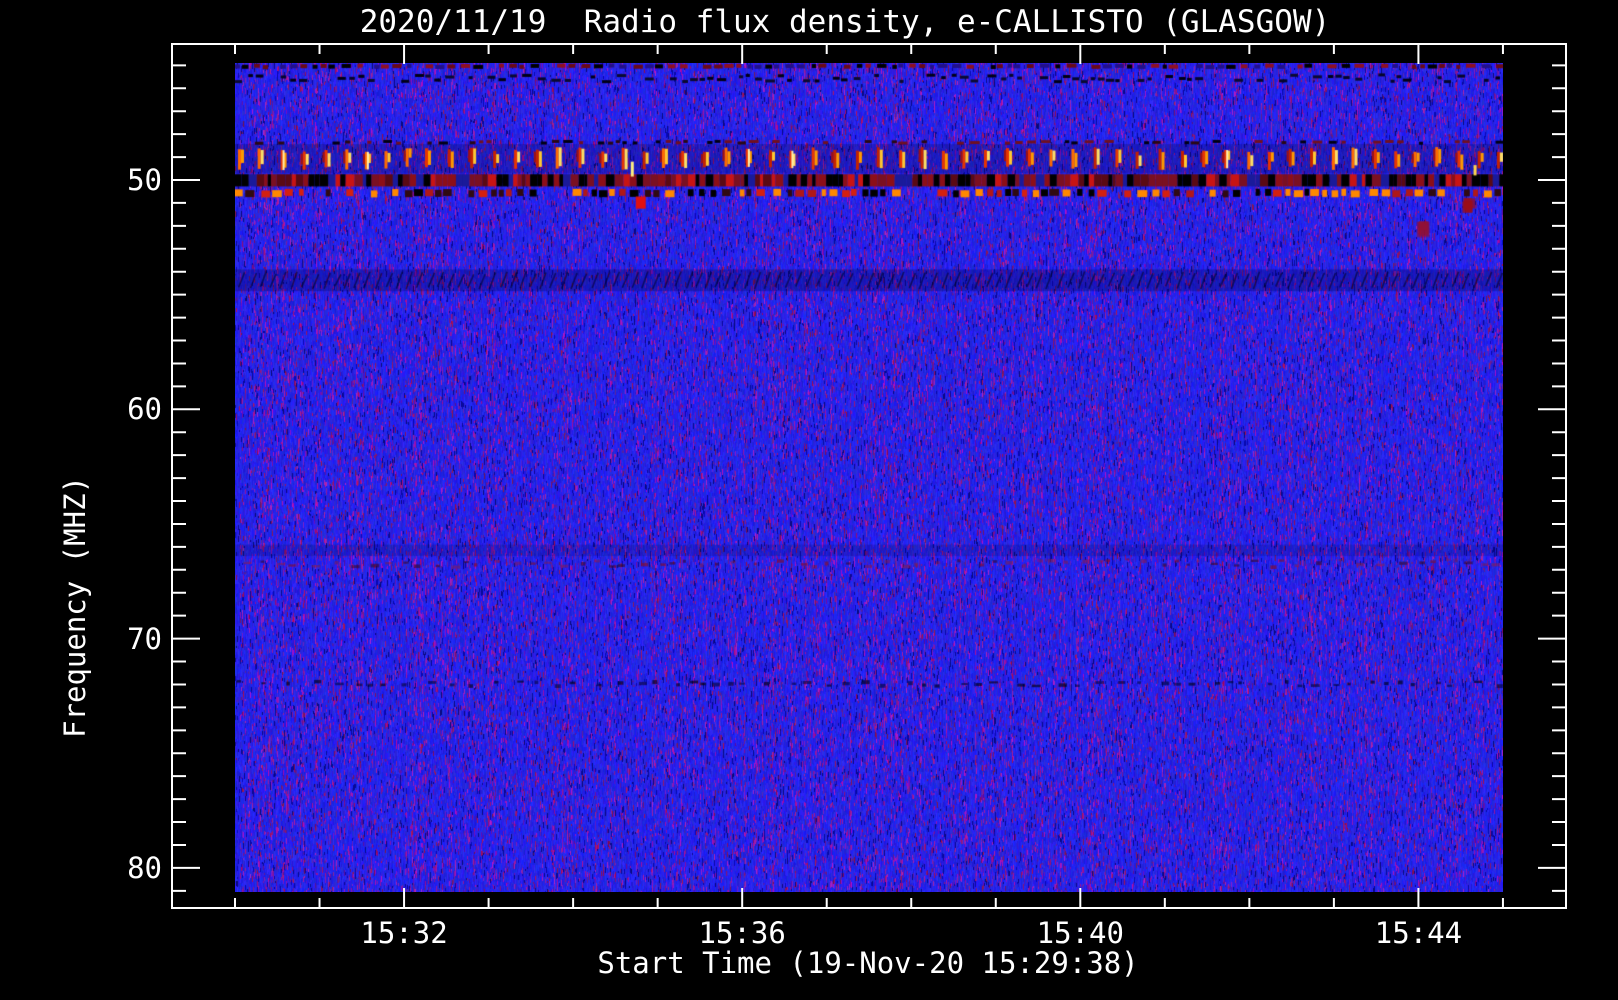  I want to click on x-tick-label: 15:44, so click(1418, 933).